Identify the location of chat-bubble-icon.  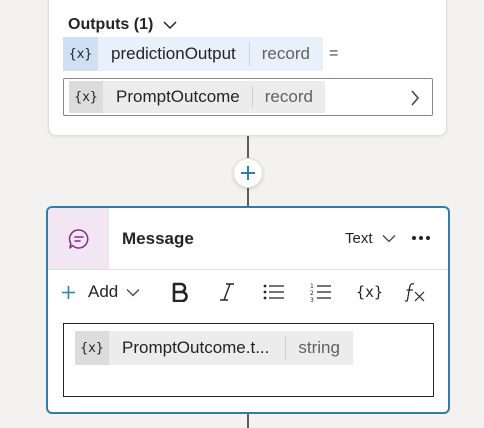
(78, 238).